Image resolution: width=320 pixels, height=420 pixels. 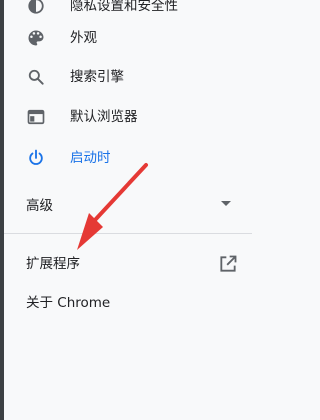 What do you see at coordinates (128, 233) in the screenshot?
I see `divider` at bounding box center [128, 233].